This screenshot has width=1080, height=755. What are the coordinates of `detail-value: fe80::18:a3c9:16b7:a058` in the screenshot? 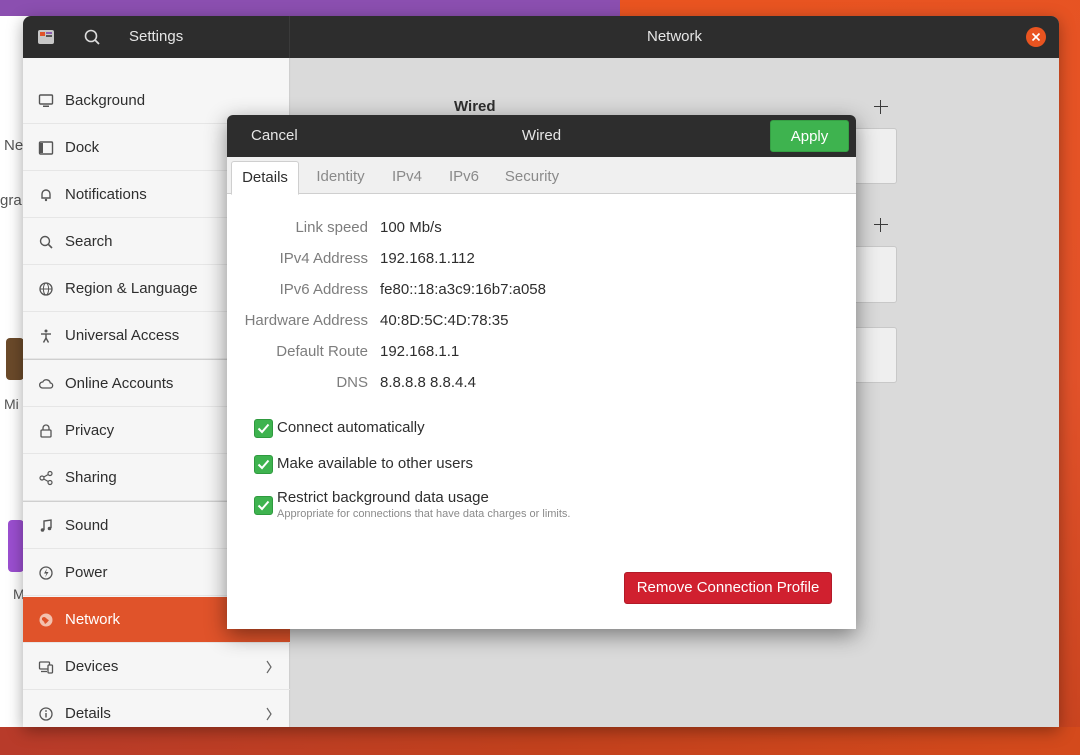 It's located at (463, 289).